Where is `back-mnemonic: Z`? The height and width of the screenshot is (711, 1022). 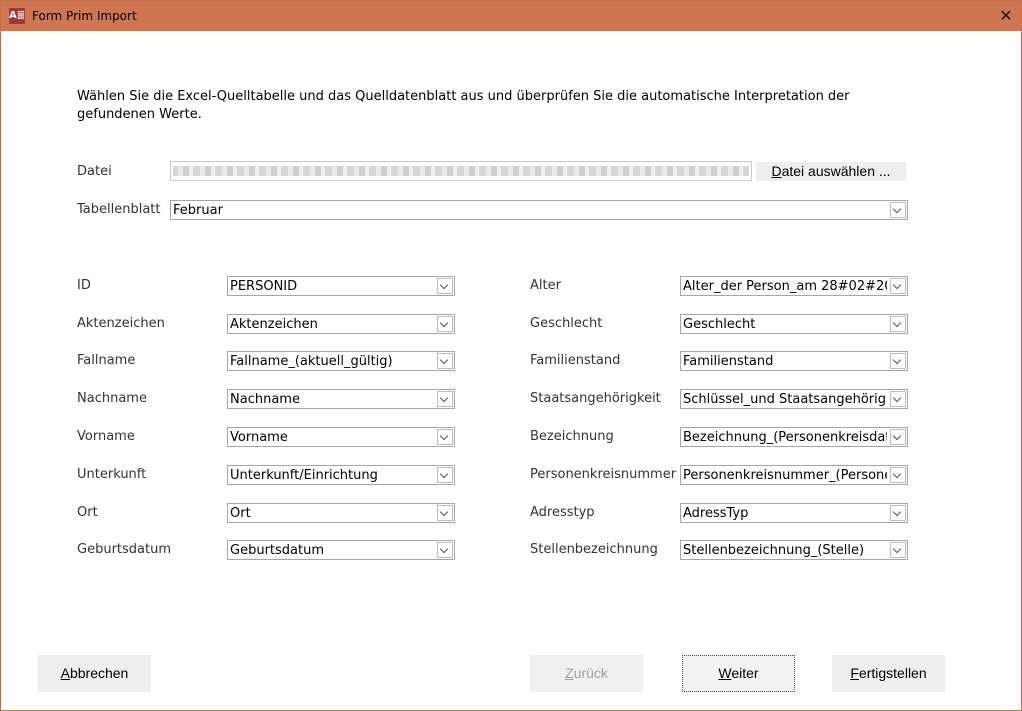 back-mnemonic: Z is located at coordinates (569, 673).